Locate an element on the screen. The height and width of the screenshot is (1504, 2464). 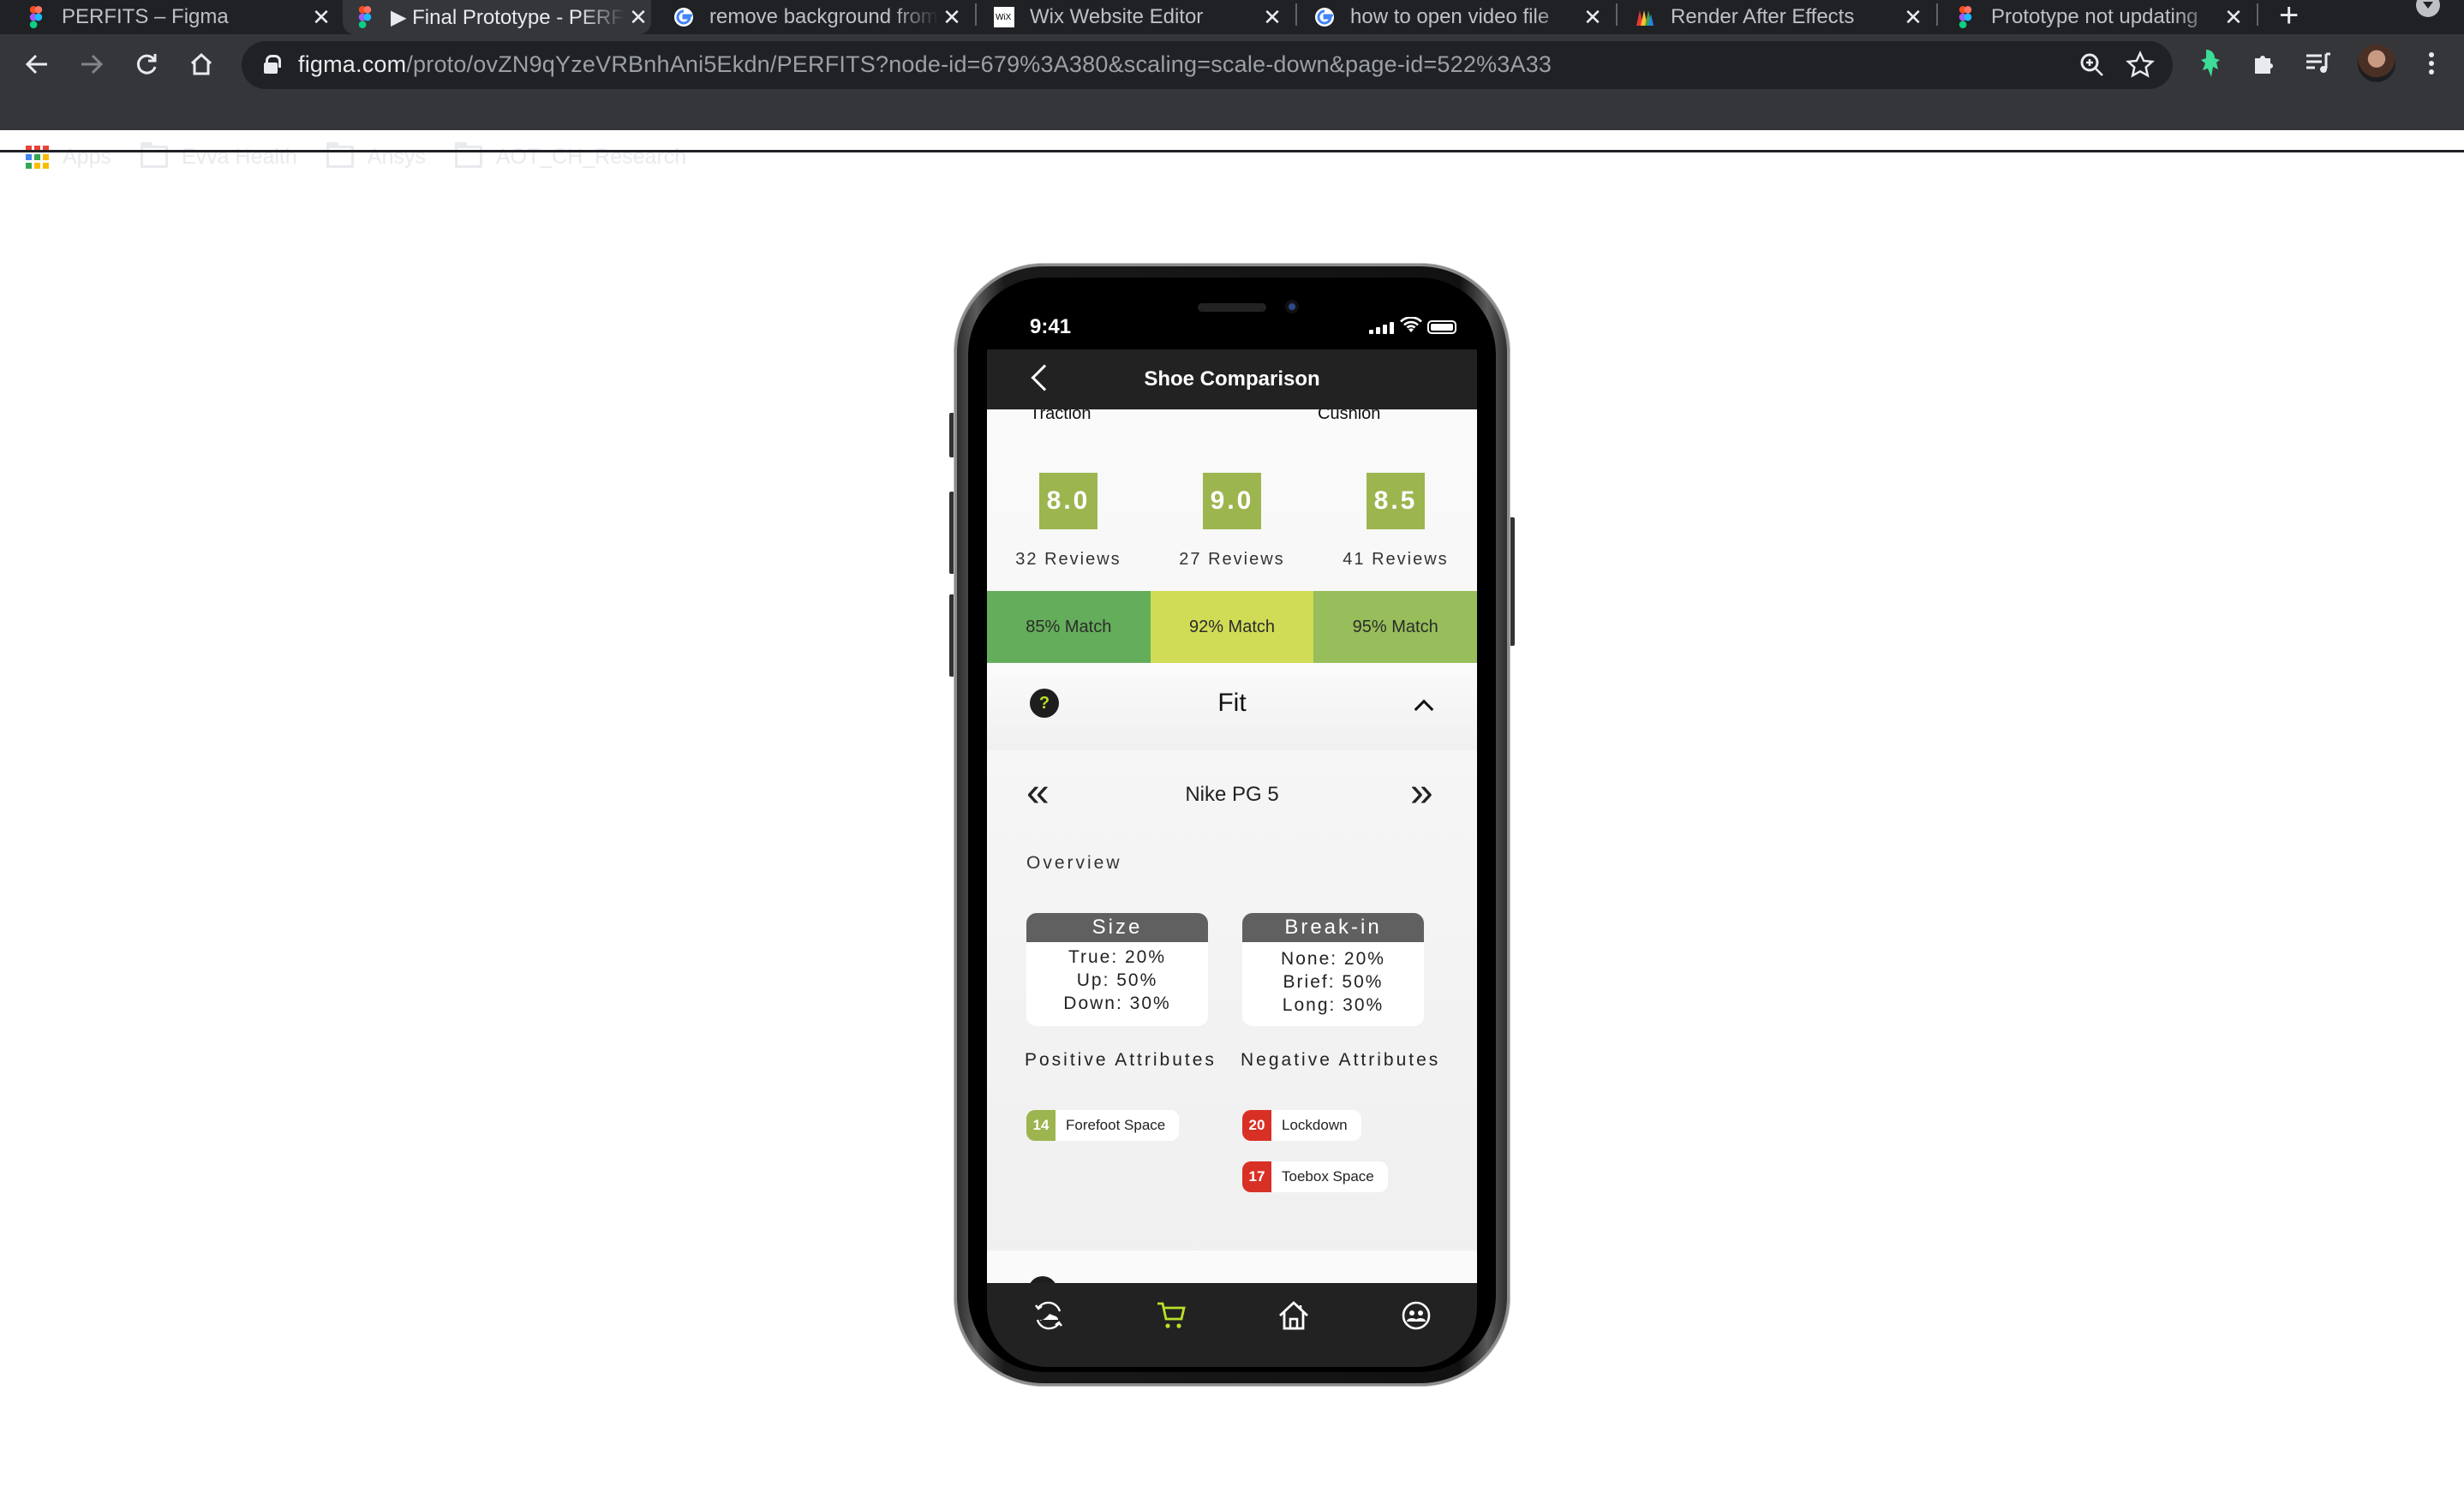
bottom-navigation is located at coordinates (1232, 1325).